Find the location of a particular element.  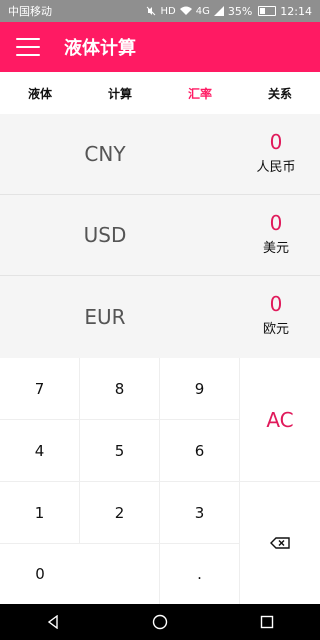

key-decimal: . is located at coordinates (200, 574).